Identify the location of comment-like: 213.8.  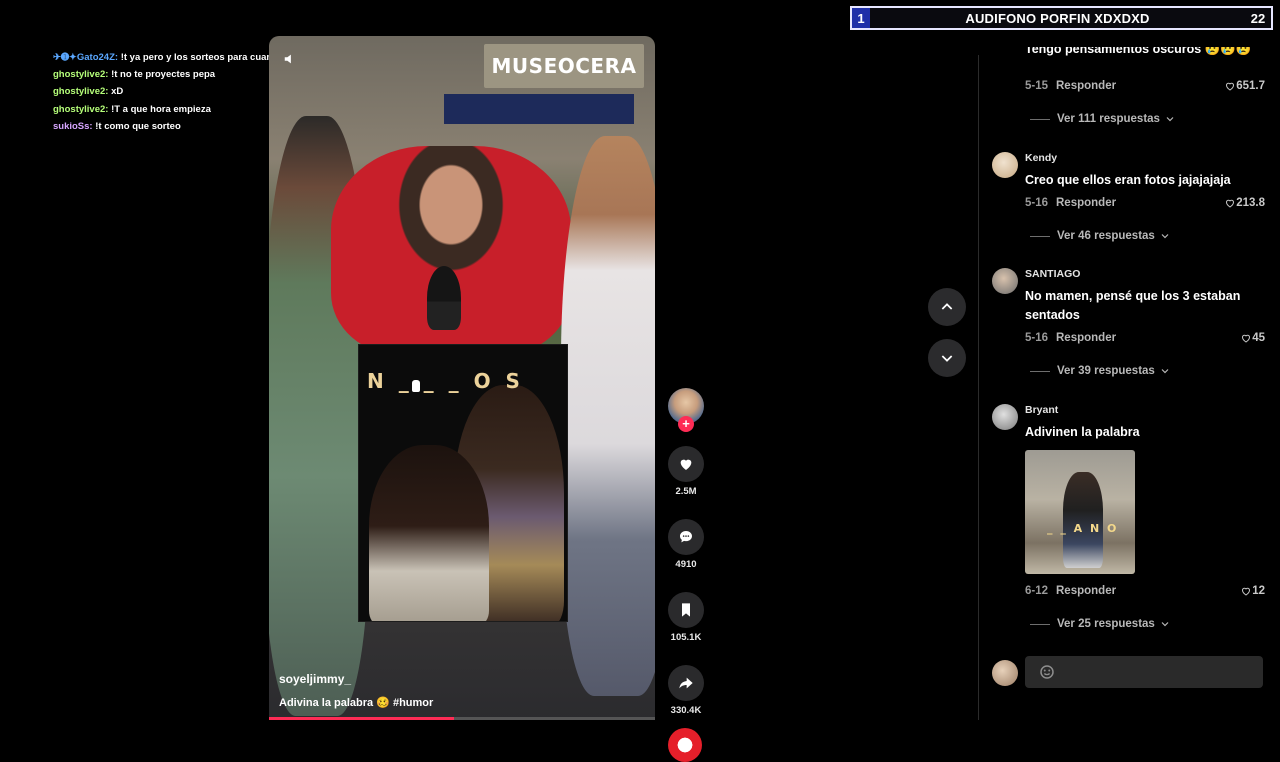
(1244, 203).